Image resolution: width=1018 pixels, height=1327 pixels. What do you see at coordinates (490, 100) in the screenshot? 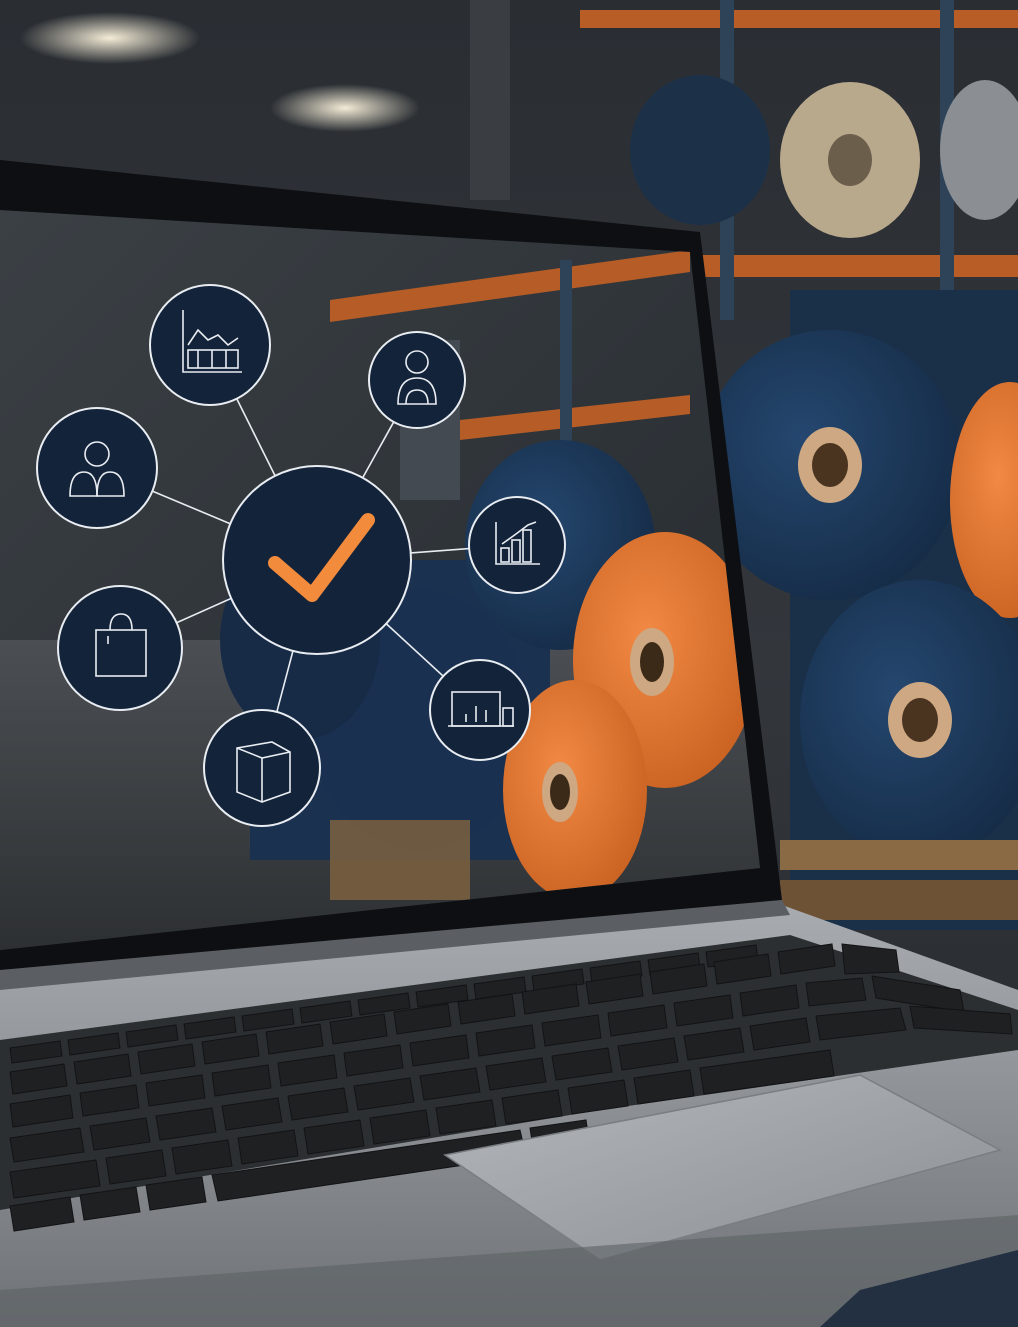
I see `warehouse-pillar` at bounding box center [490, 100].